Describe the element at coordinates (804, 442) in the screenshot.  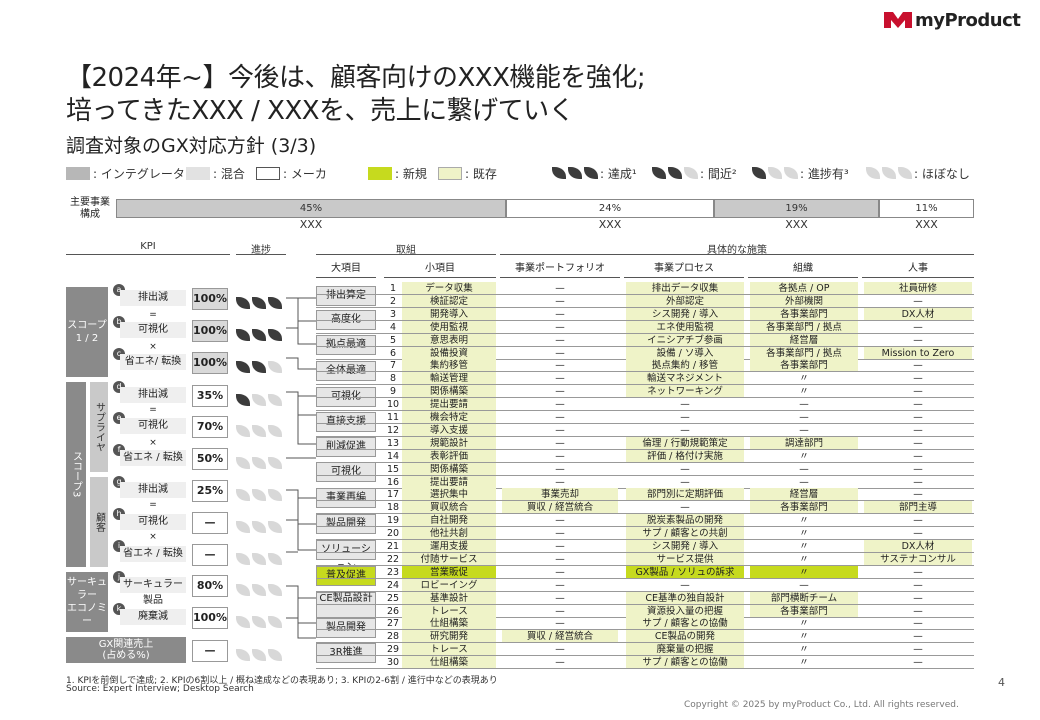
I see `table-cell: 調達部門` at that location.